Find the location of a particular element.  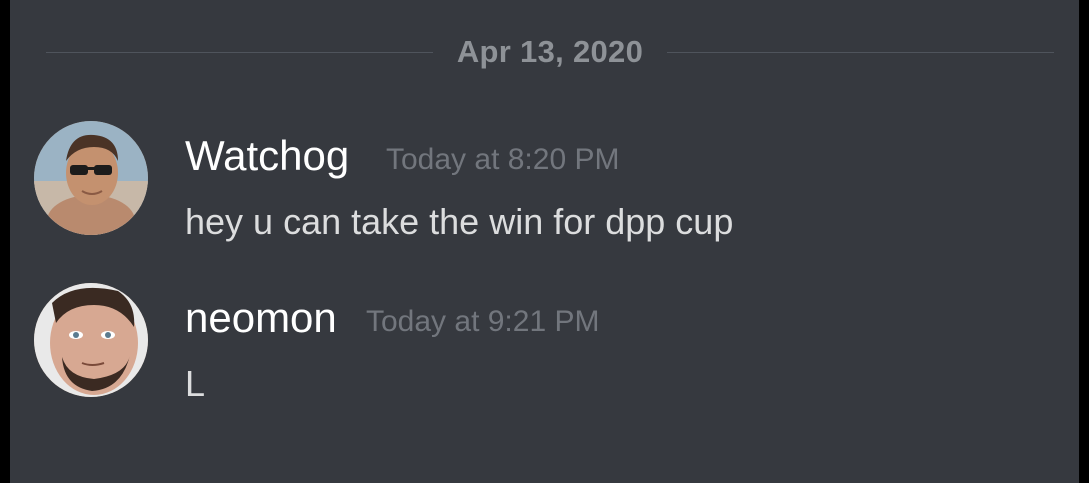

divider-line-right is located at coordinates (860, 52).